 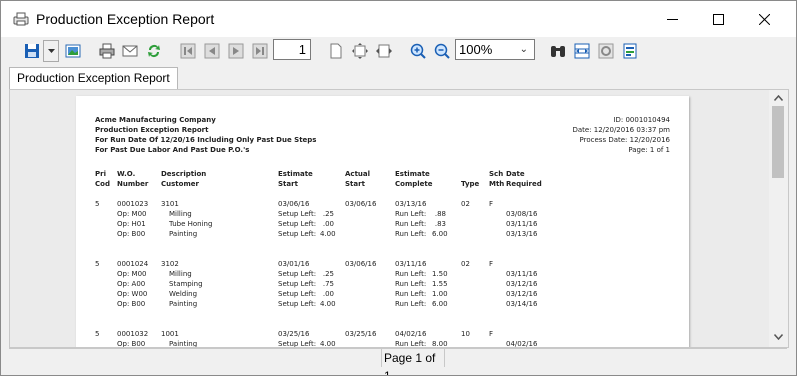 What do you see at coordinates (778, 142) in the screenshot?
I see `scrollbar-thumb` at bounding box center [778, 142].